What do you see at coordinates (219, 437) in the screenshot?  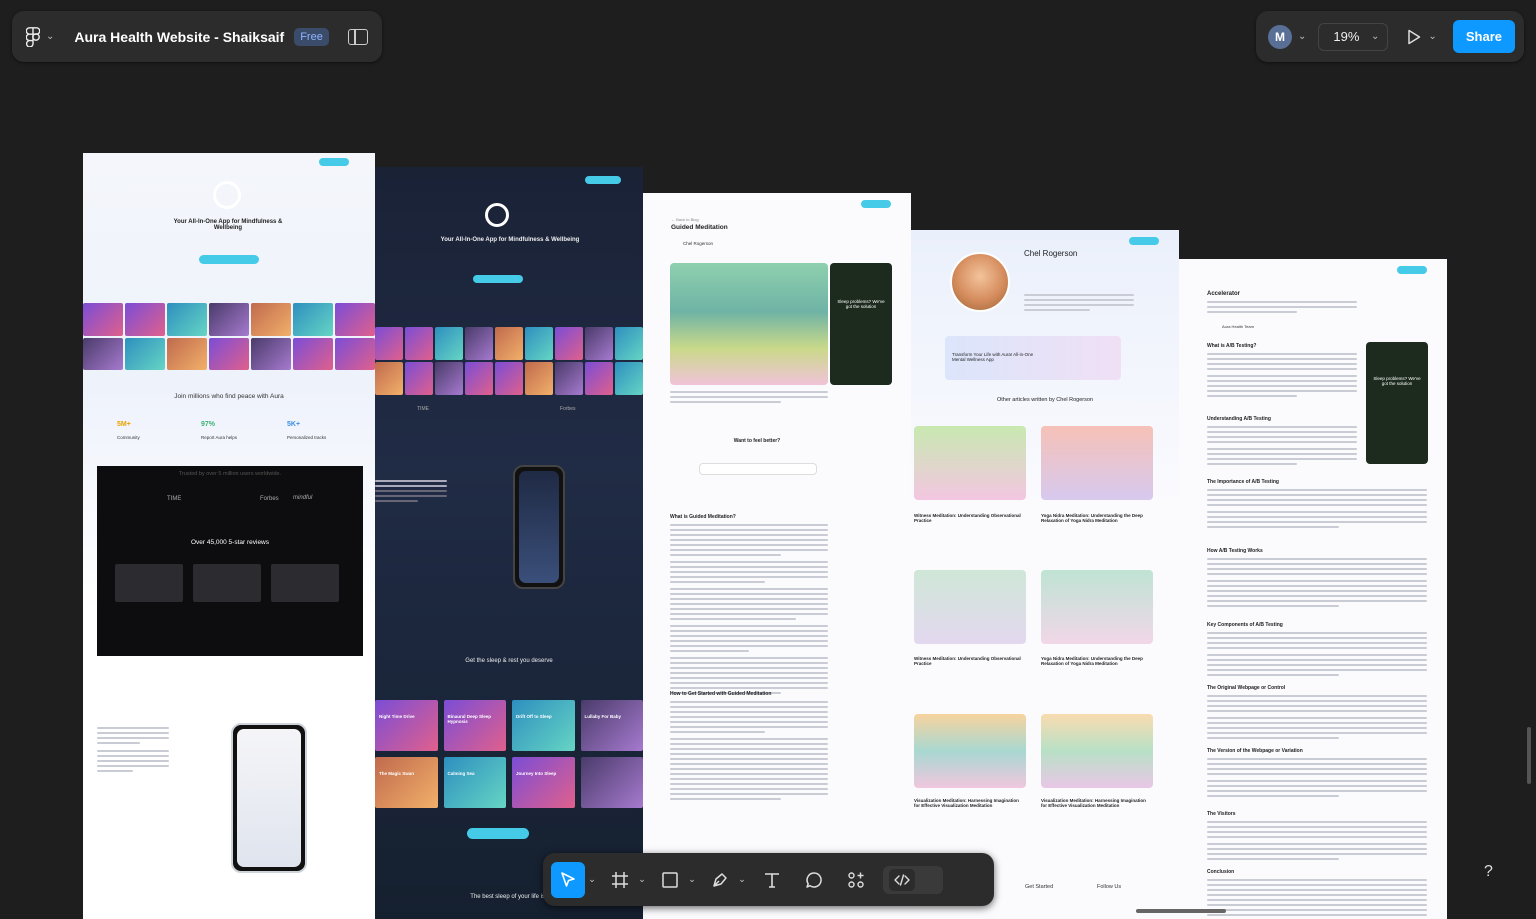 I see `stat-label: Report Aura helps` at bounding box center [219, 437].